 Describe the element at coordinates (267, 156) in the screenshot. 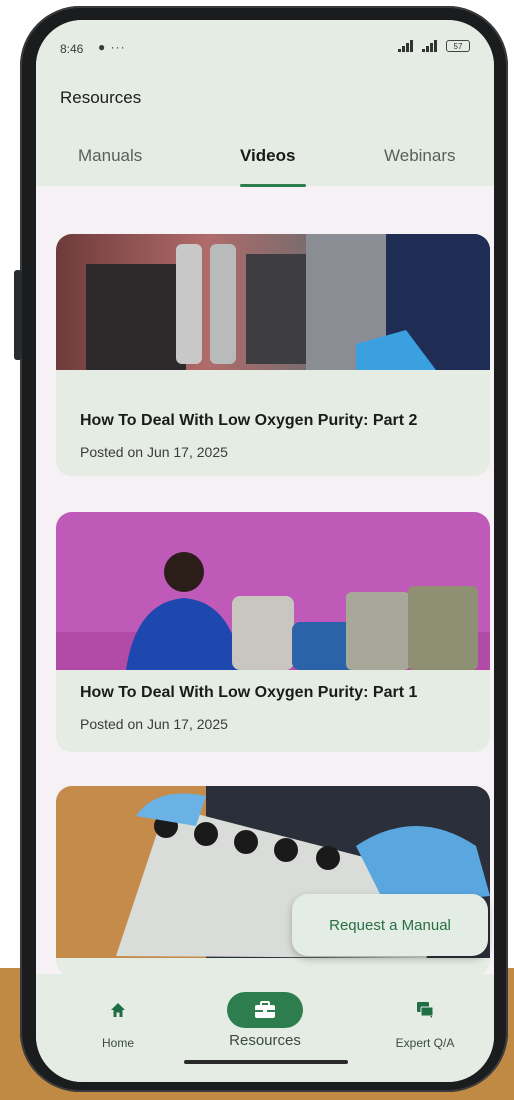

I see `tab-videos: Videos` at that location.